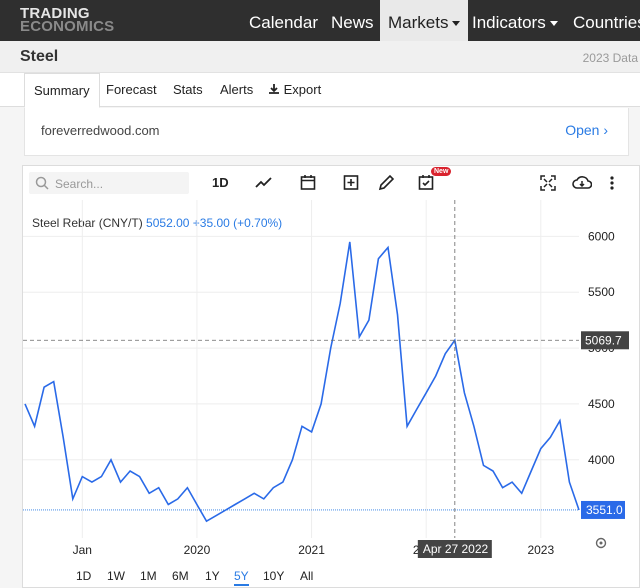 This screenshot has width=640, height=588. Describe the element at coordinates (605, 130) in the screenshot. I see `chevron-right-icon: ›` at that location.